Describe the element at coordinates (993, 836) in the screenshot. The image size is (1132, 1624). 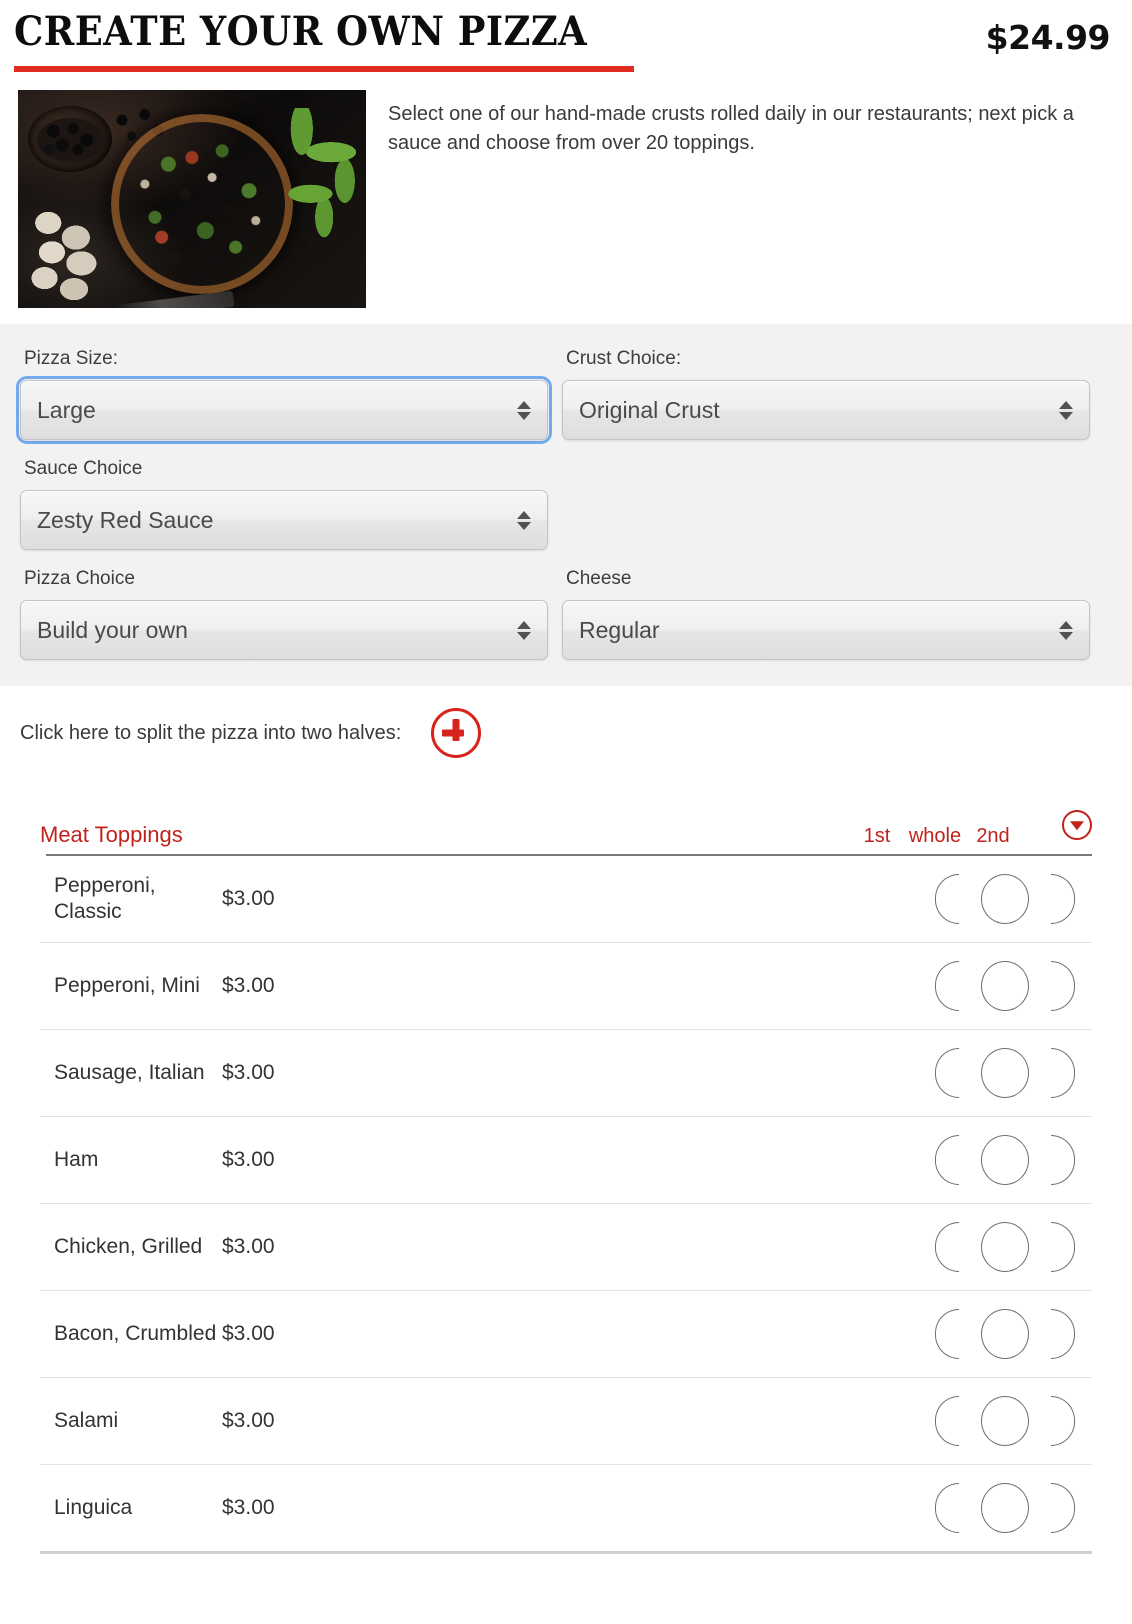
I see `column-header-2nd: 2nd` at that location.